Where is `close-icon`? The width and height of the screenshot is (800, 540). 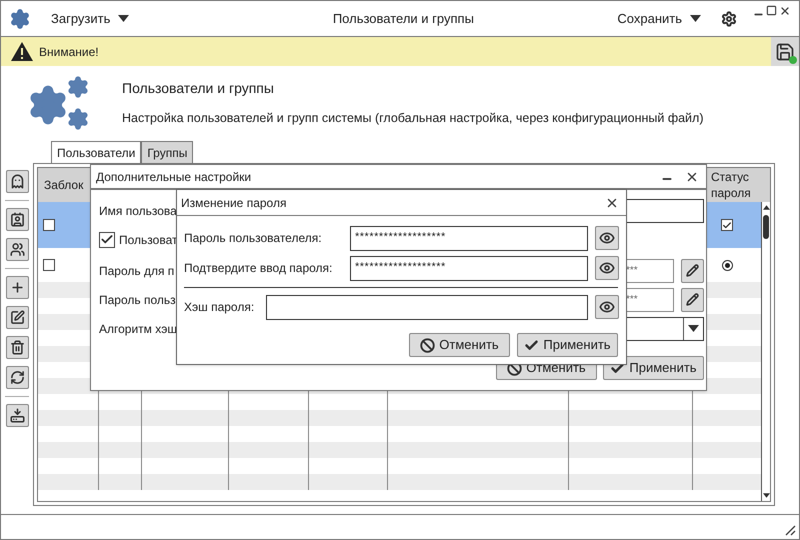 close-icon is located at coordinates (785, 11).